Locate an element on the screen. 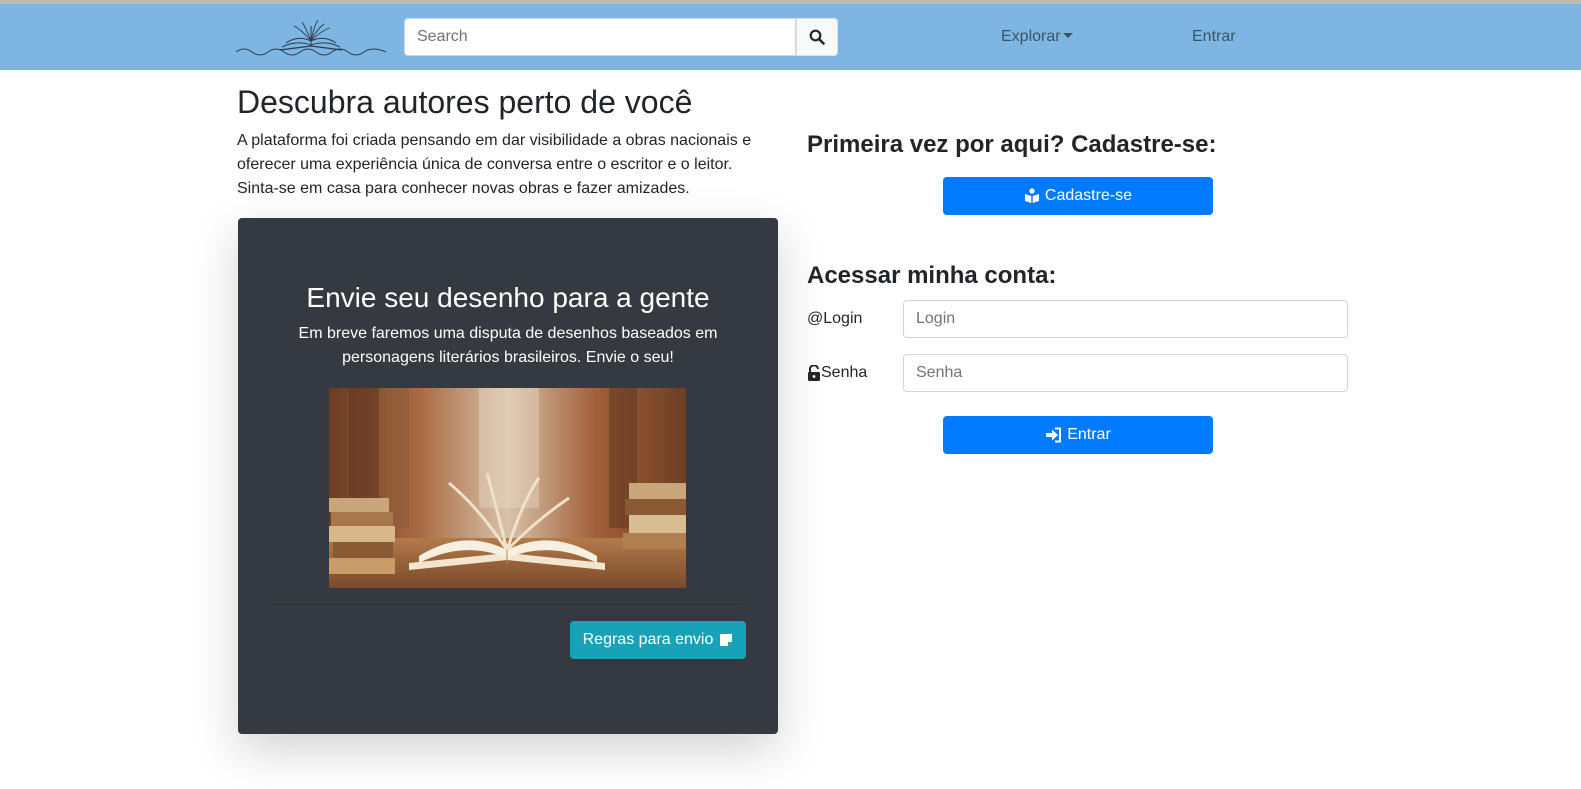  explorar-dropdown: Explorar is located at coordinates (1037, 37).